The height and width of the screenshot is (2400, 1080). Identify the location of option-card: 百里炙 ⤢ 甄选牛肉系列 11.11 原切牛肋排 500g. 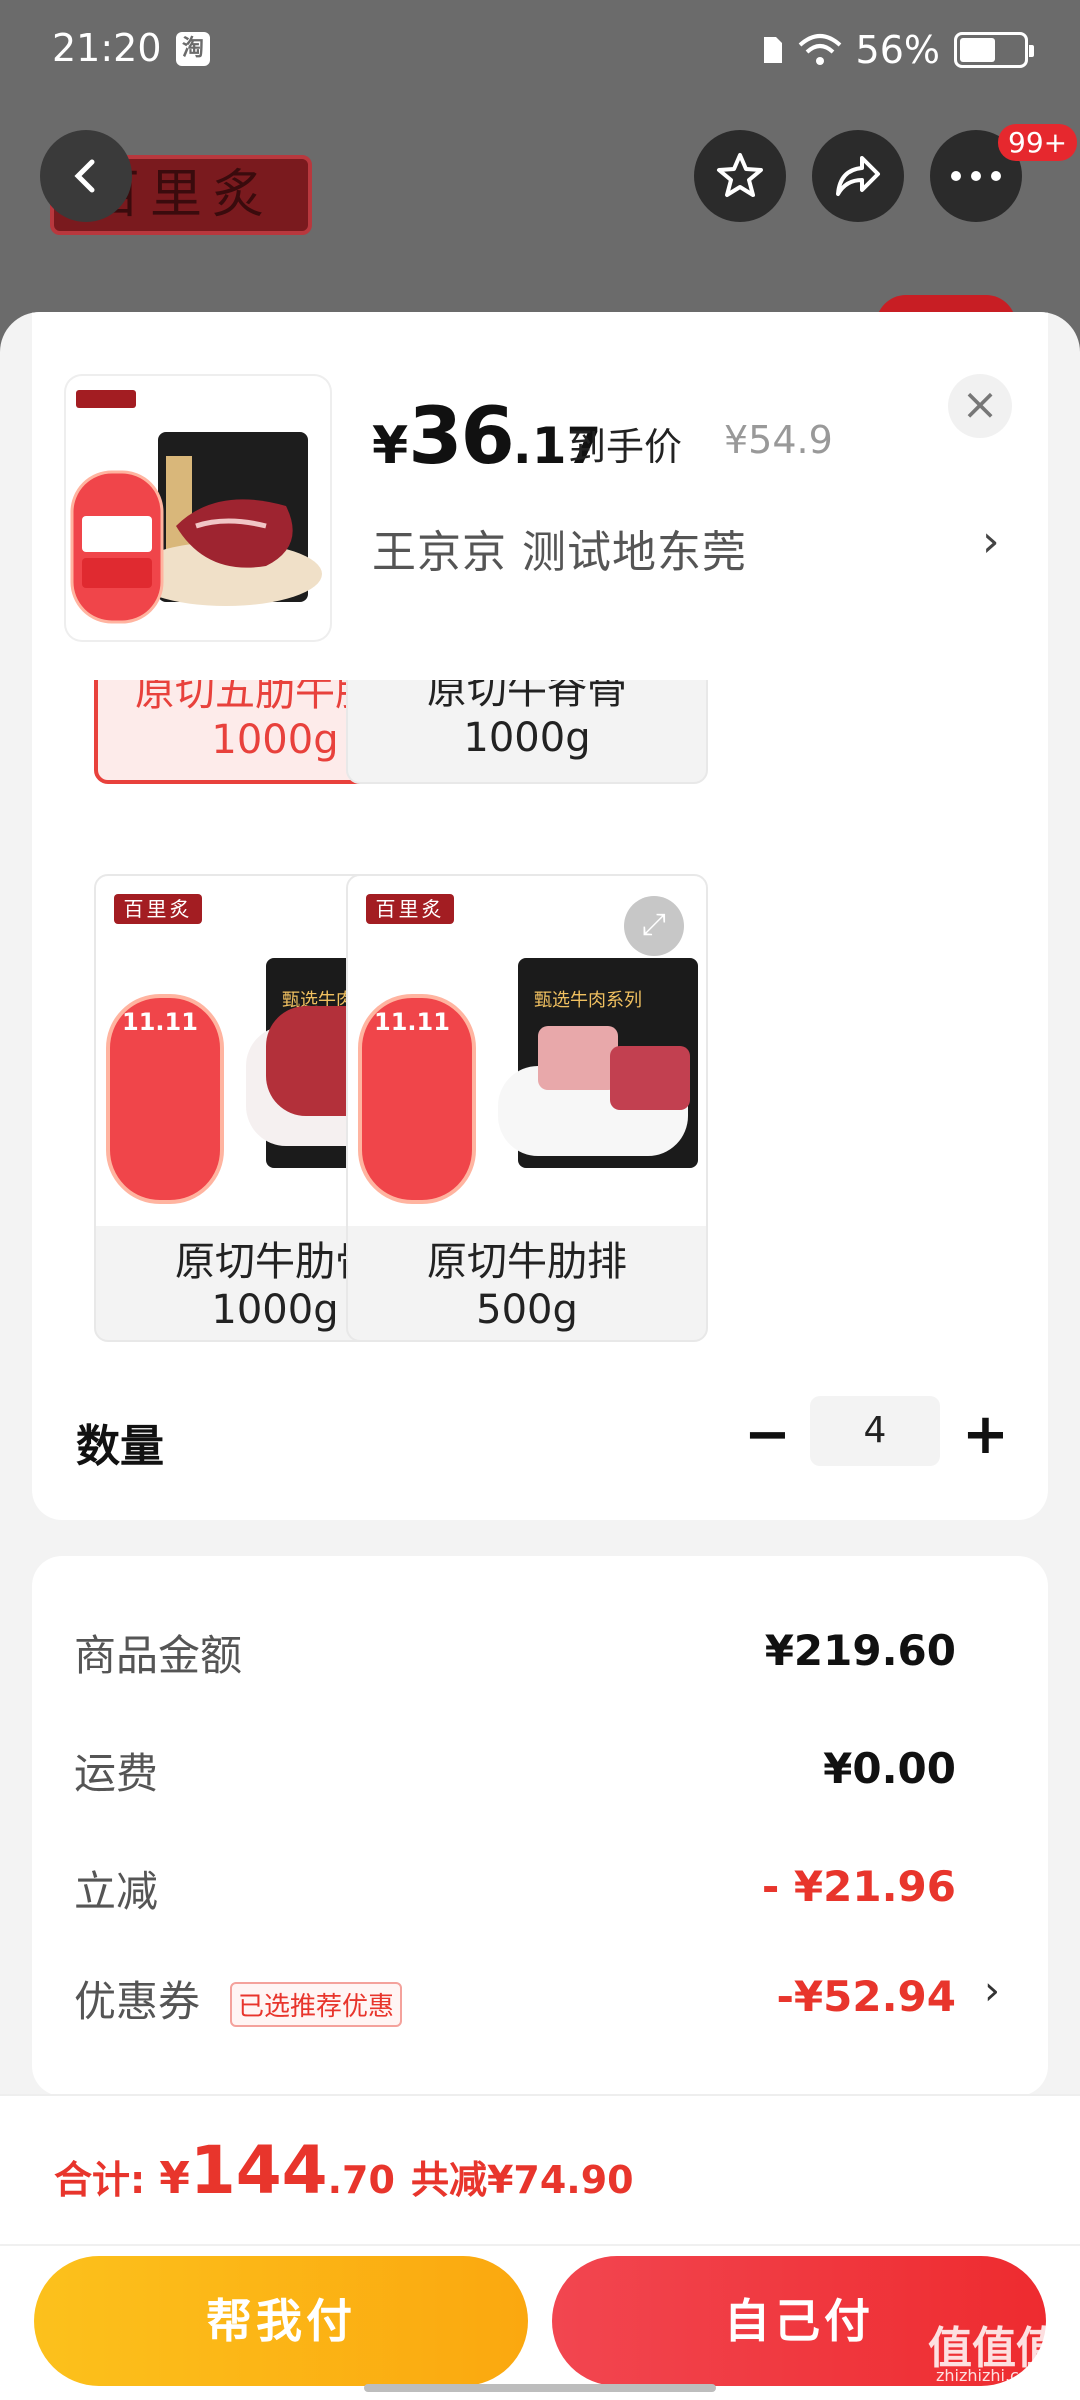
(527, 1108).